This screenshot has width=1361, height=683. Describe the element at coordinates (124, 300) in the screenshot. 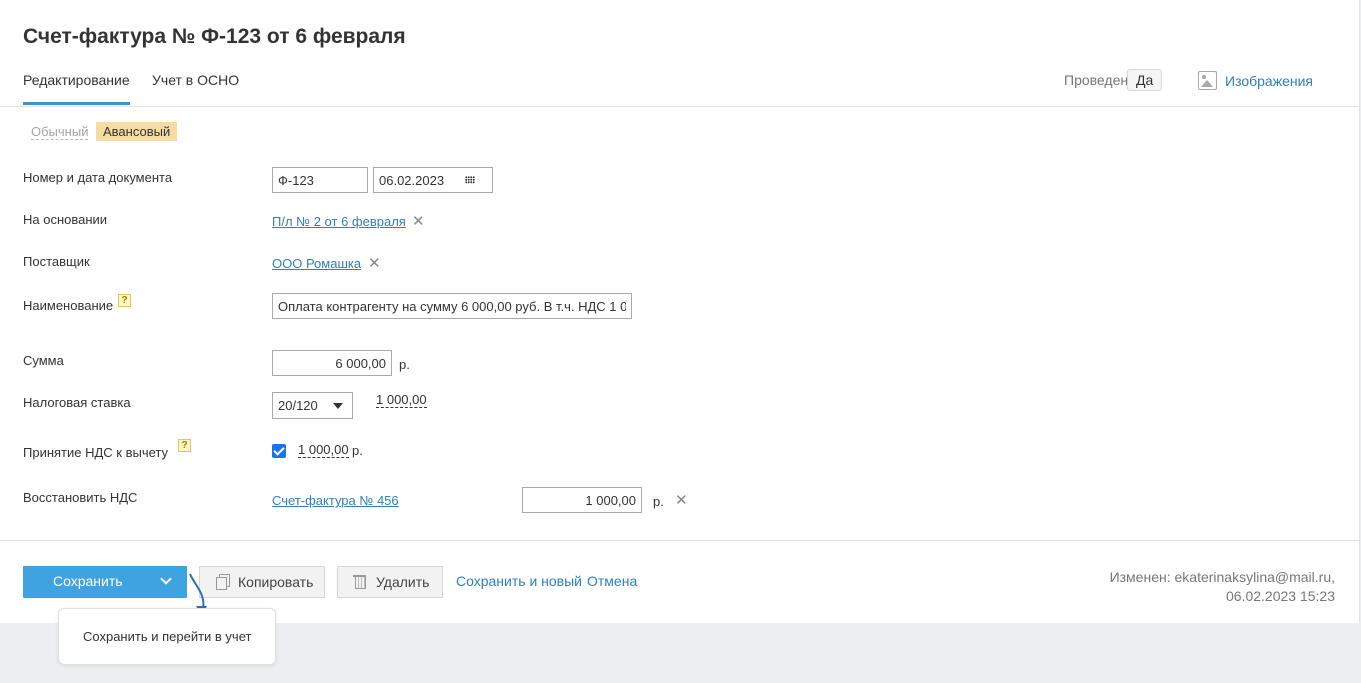

I see `name-help-icon: ?` at that location.